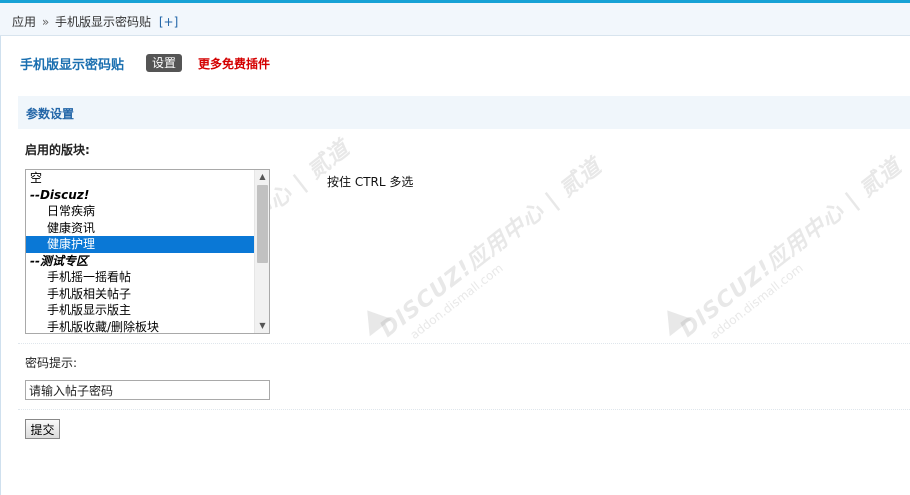  Describe the element at coordinates (262, 224) in the screenshot. I see `scroll-thumb` at that location.